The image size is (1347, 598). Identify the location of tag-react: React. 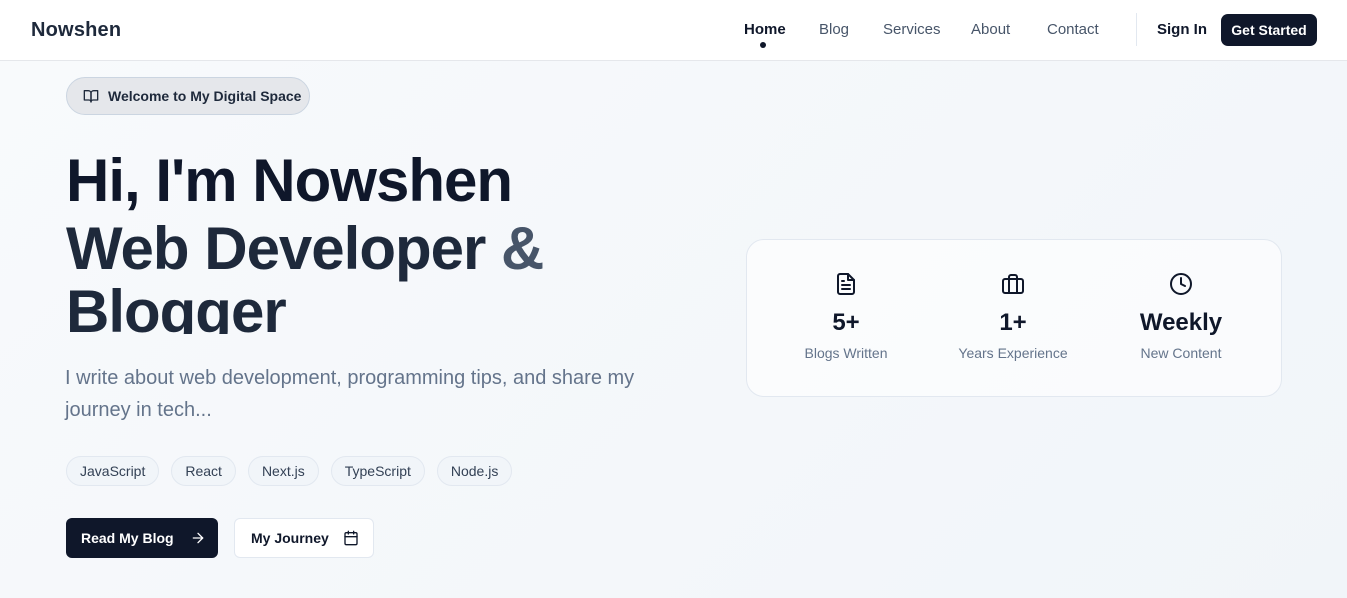
(203, 471).